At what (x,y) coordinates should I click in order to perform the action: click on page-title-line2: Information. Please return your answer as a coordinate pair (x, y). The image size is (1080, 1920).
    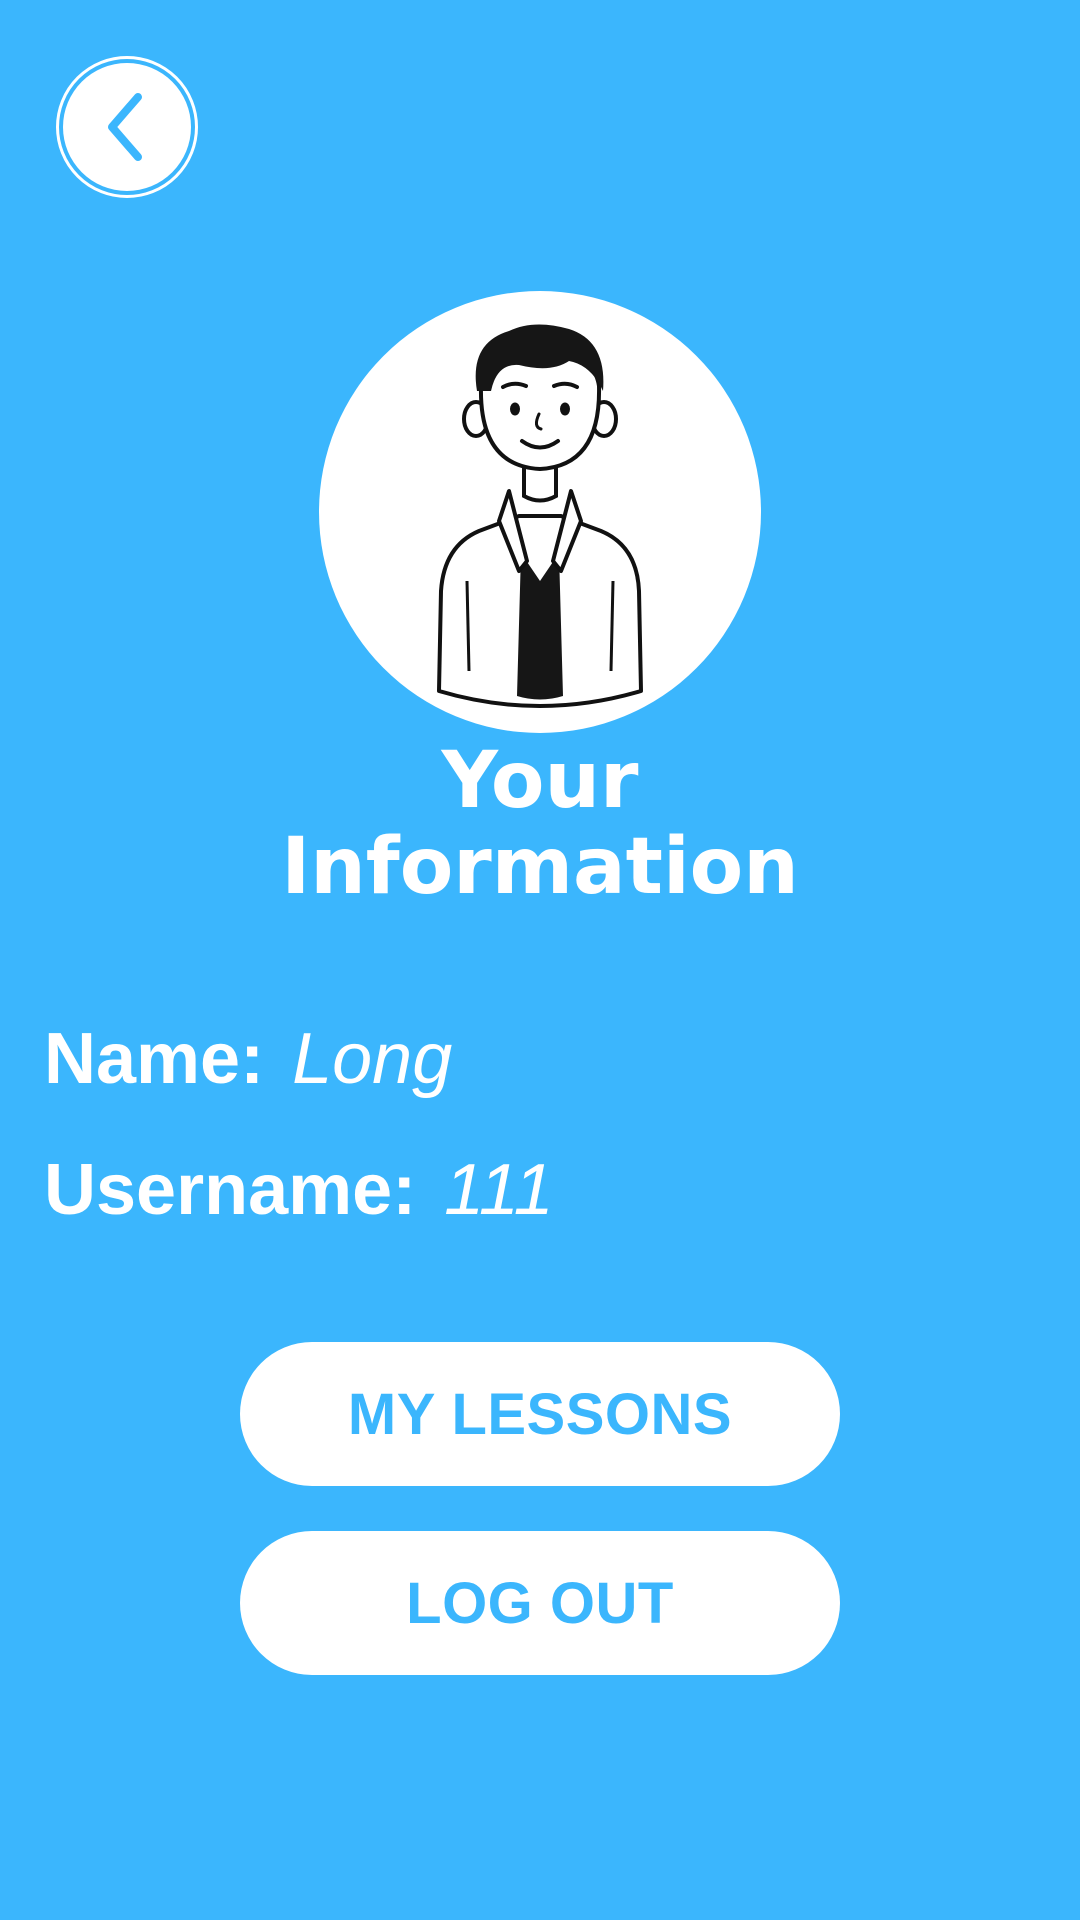
    Looking at the image, I should click on (540, 867).